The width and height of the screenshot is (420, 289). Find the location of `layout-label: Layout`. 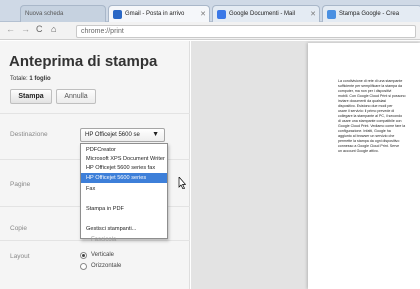

layout-label: Layout is located at coordinates (20, 256).